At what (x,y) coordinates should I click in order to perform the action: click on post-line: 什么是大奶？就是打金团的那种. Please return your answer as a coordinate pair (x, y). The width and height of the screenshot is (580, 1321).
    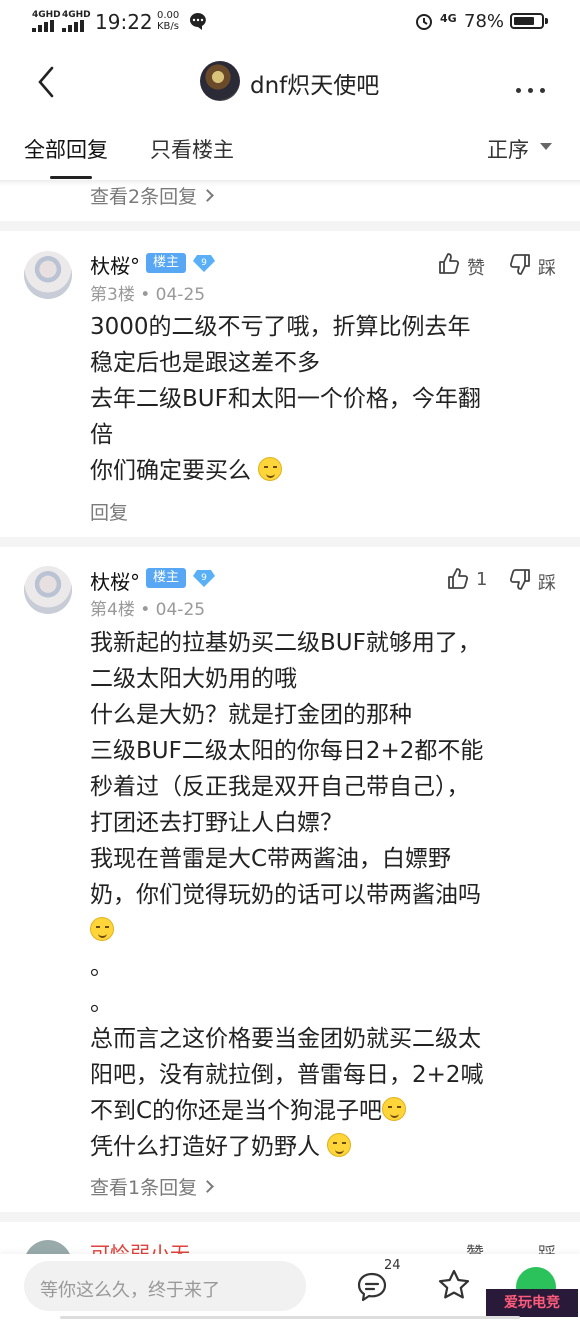
    Looking at the image, I should click on (251, 715).